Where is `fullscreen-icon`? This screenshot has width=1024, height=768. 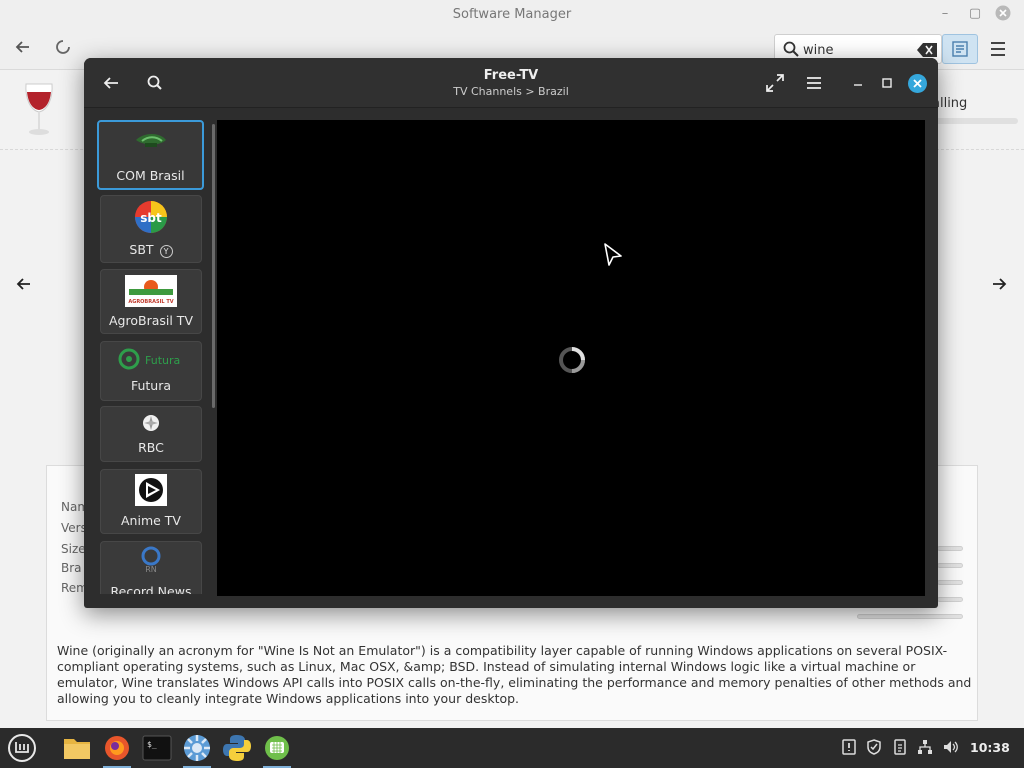 fullscreen-icon is located at coordinates (775, 83).